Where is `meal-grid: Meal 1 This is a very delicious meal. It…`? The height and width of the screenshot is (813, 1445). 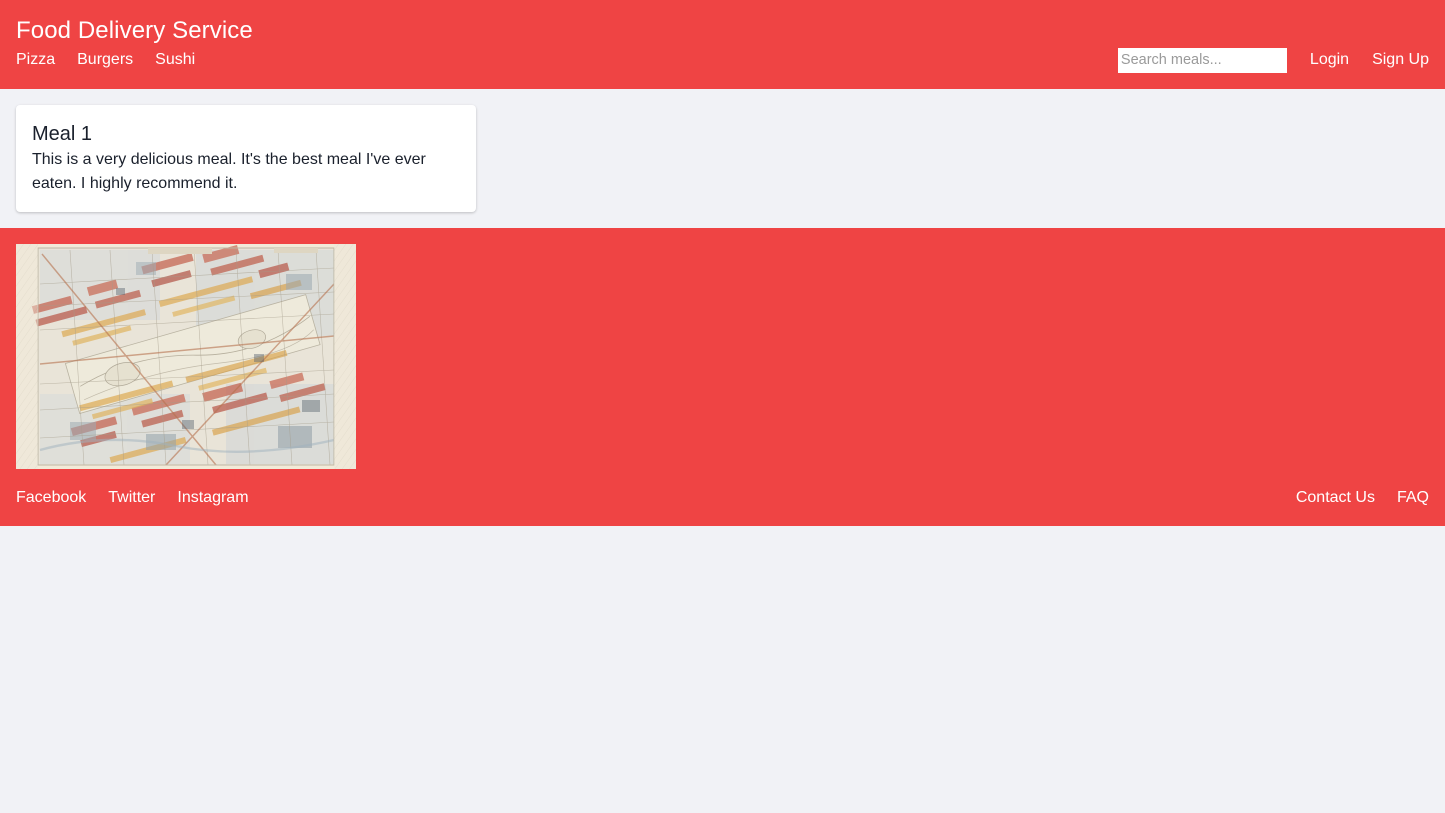
meal-grid: Meal 1 This is a very delicious meal. It… is located at coordinates (722, 158).